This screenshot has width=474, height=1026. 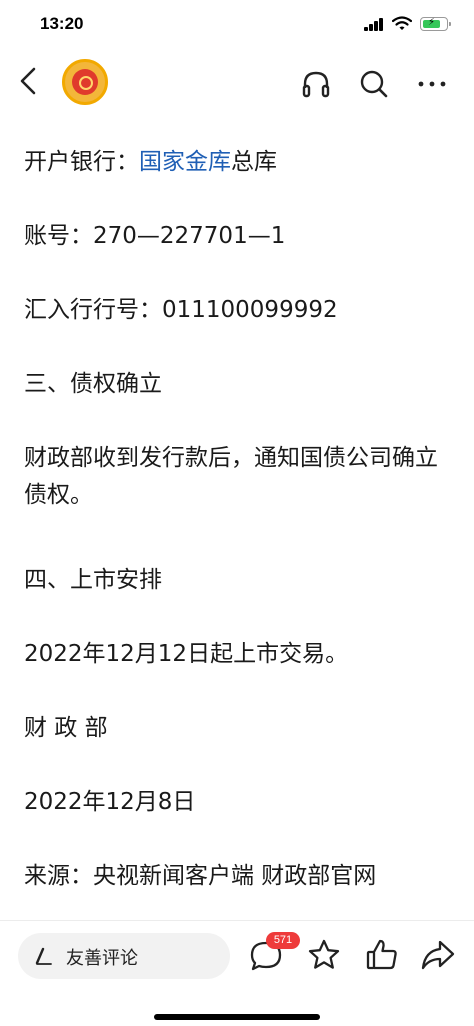 What do you see at coordinates (62, 23) in the screenshot?
I see `status-time: 13:20` at bounding box center [62, 23].